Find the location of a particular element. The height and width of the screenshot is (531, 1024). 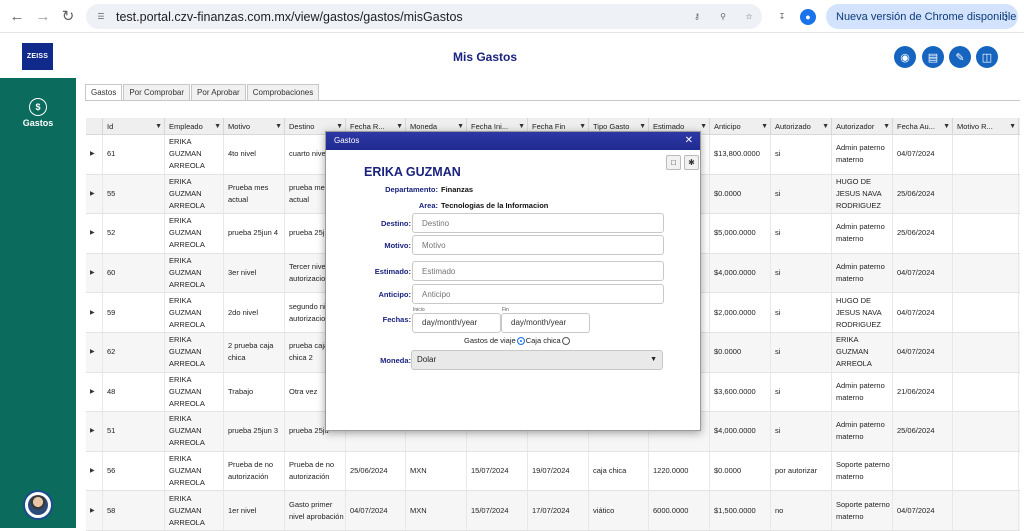

column-header: Motivo ▼ is located at coordinates (254, 126).